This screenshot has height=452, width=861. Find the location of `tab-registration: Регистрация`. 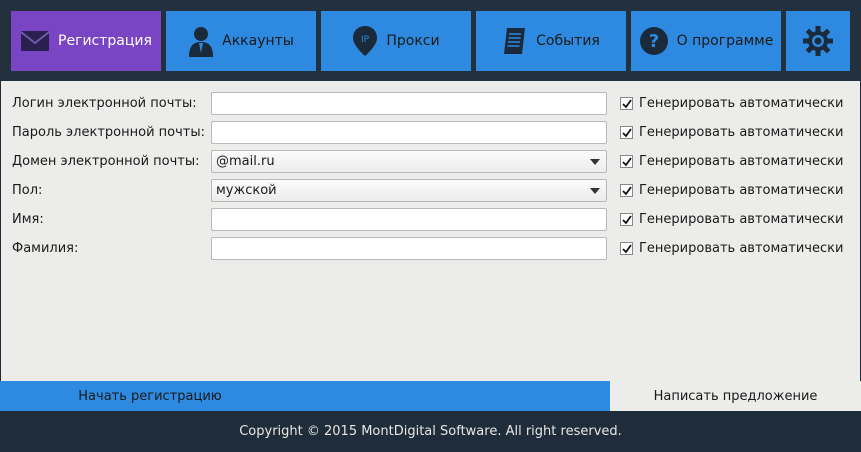

tab-registration: Регистрация is located at coordinates (86, 41).